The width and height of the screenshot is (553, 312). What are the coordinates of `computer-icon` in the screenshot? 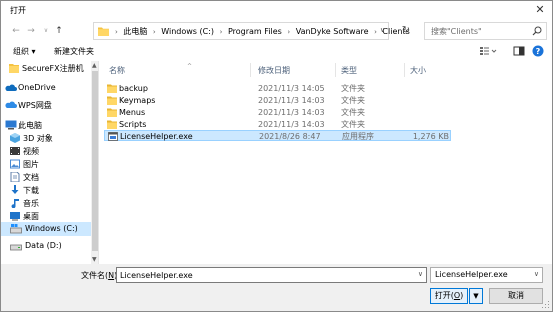 It's located at (11, 125).